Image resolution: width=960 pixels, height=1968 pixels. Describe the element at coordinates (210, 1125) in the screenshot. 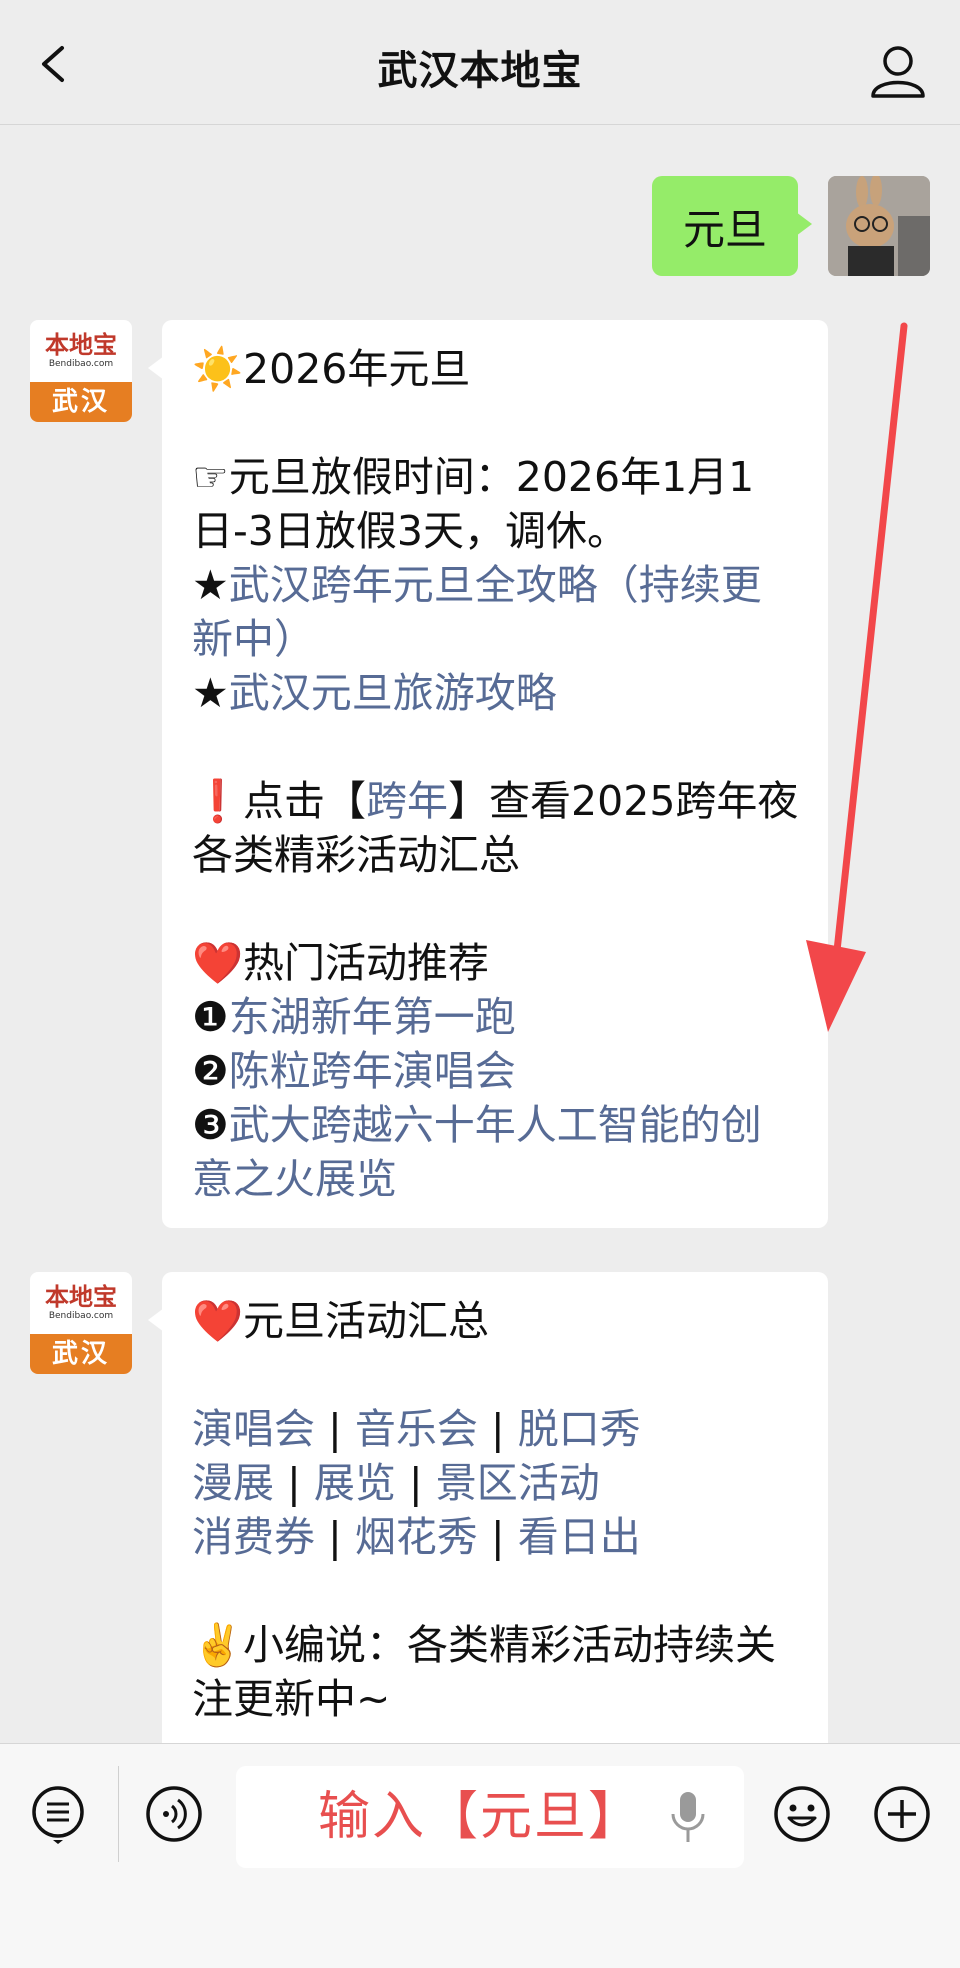

I see `line-prefix: ❸` at that location.